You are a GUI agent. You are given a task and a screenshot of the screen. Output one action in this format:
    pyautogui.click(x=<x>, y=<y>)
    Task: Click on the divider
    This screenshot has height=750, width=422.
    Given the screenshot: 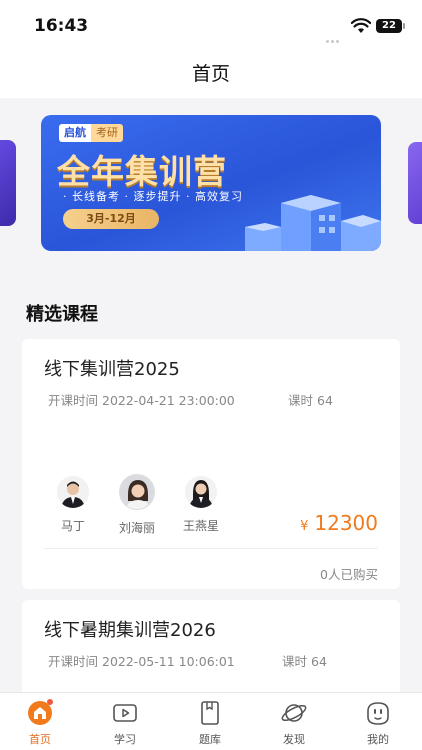 What is the action you would take?
    pyautogui.click(x=211, y=548)
    